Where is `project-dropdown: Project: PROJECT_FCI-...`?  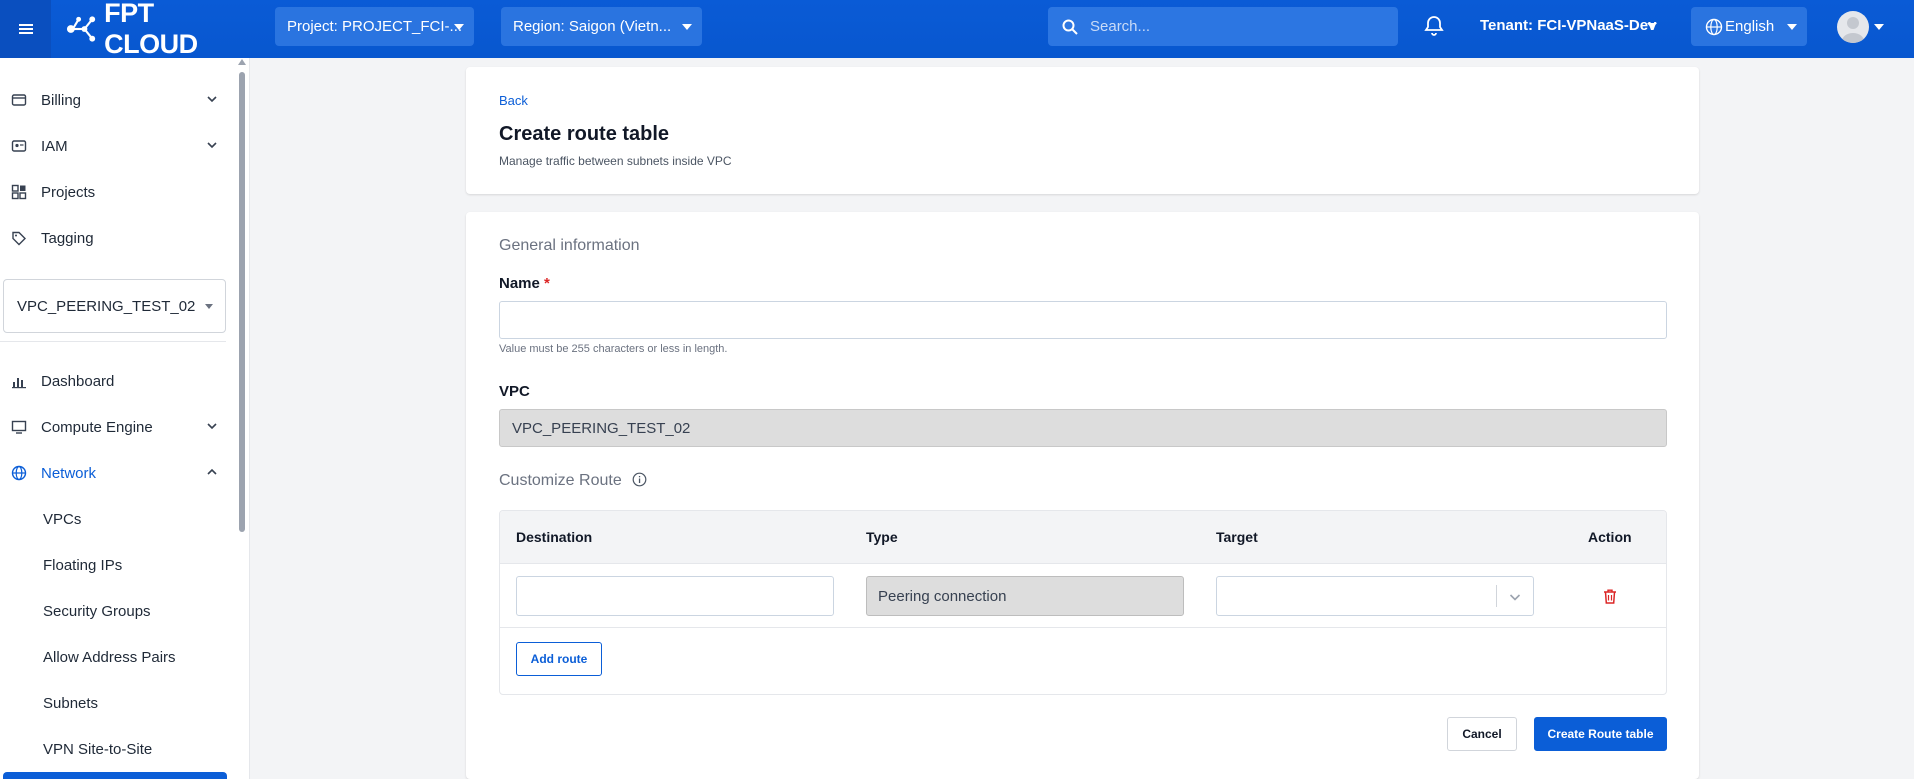 project-dropdown: Project: PROJECT_FCI-... is located at coordinates (374, 26).